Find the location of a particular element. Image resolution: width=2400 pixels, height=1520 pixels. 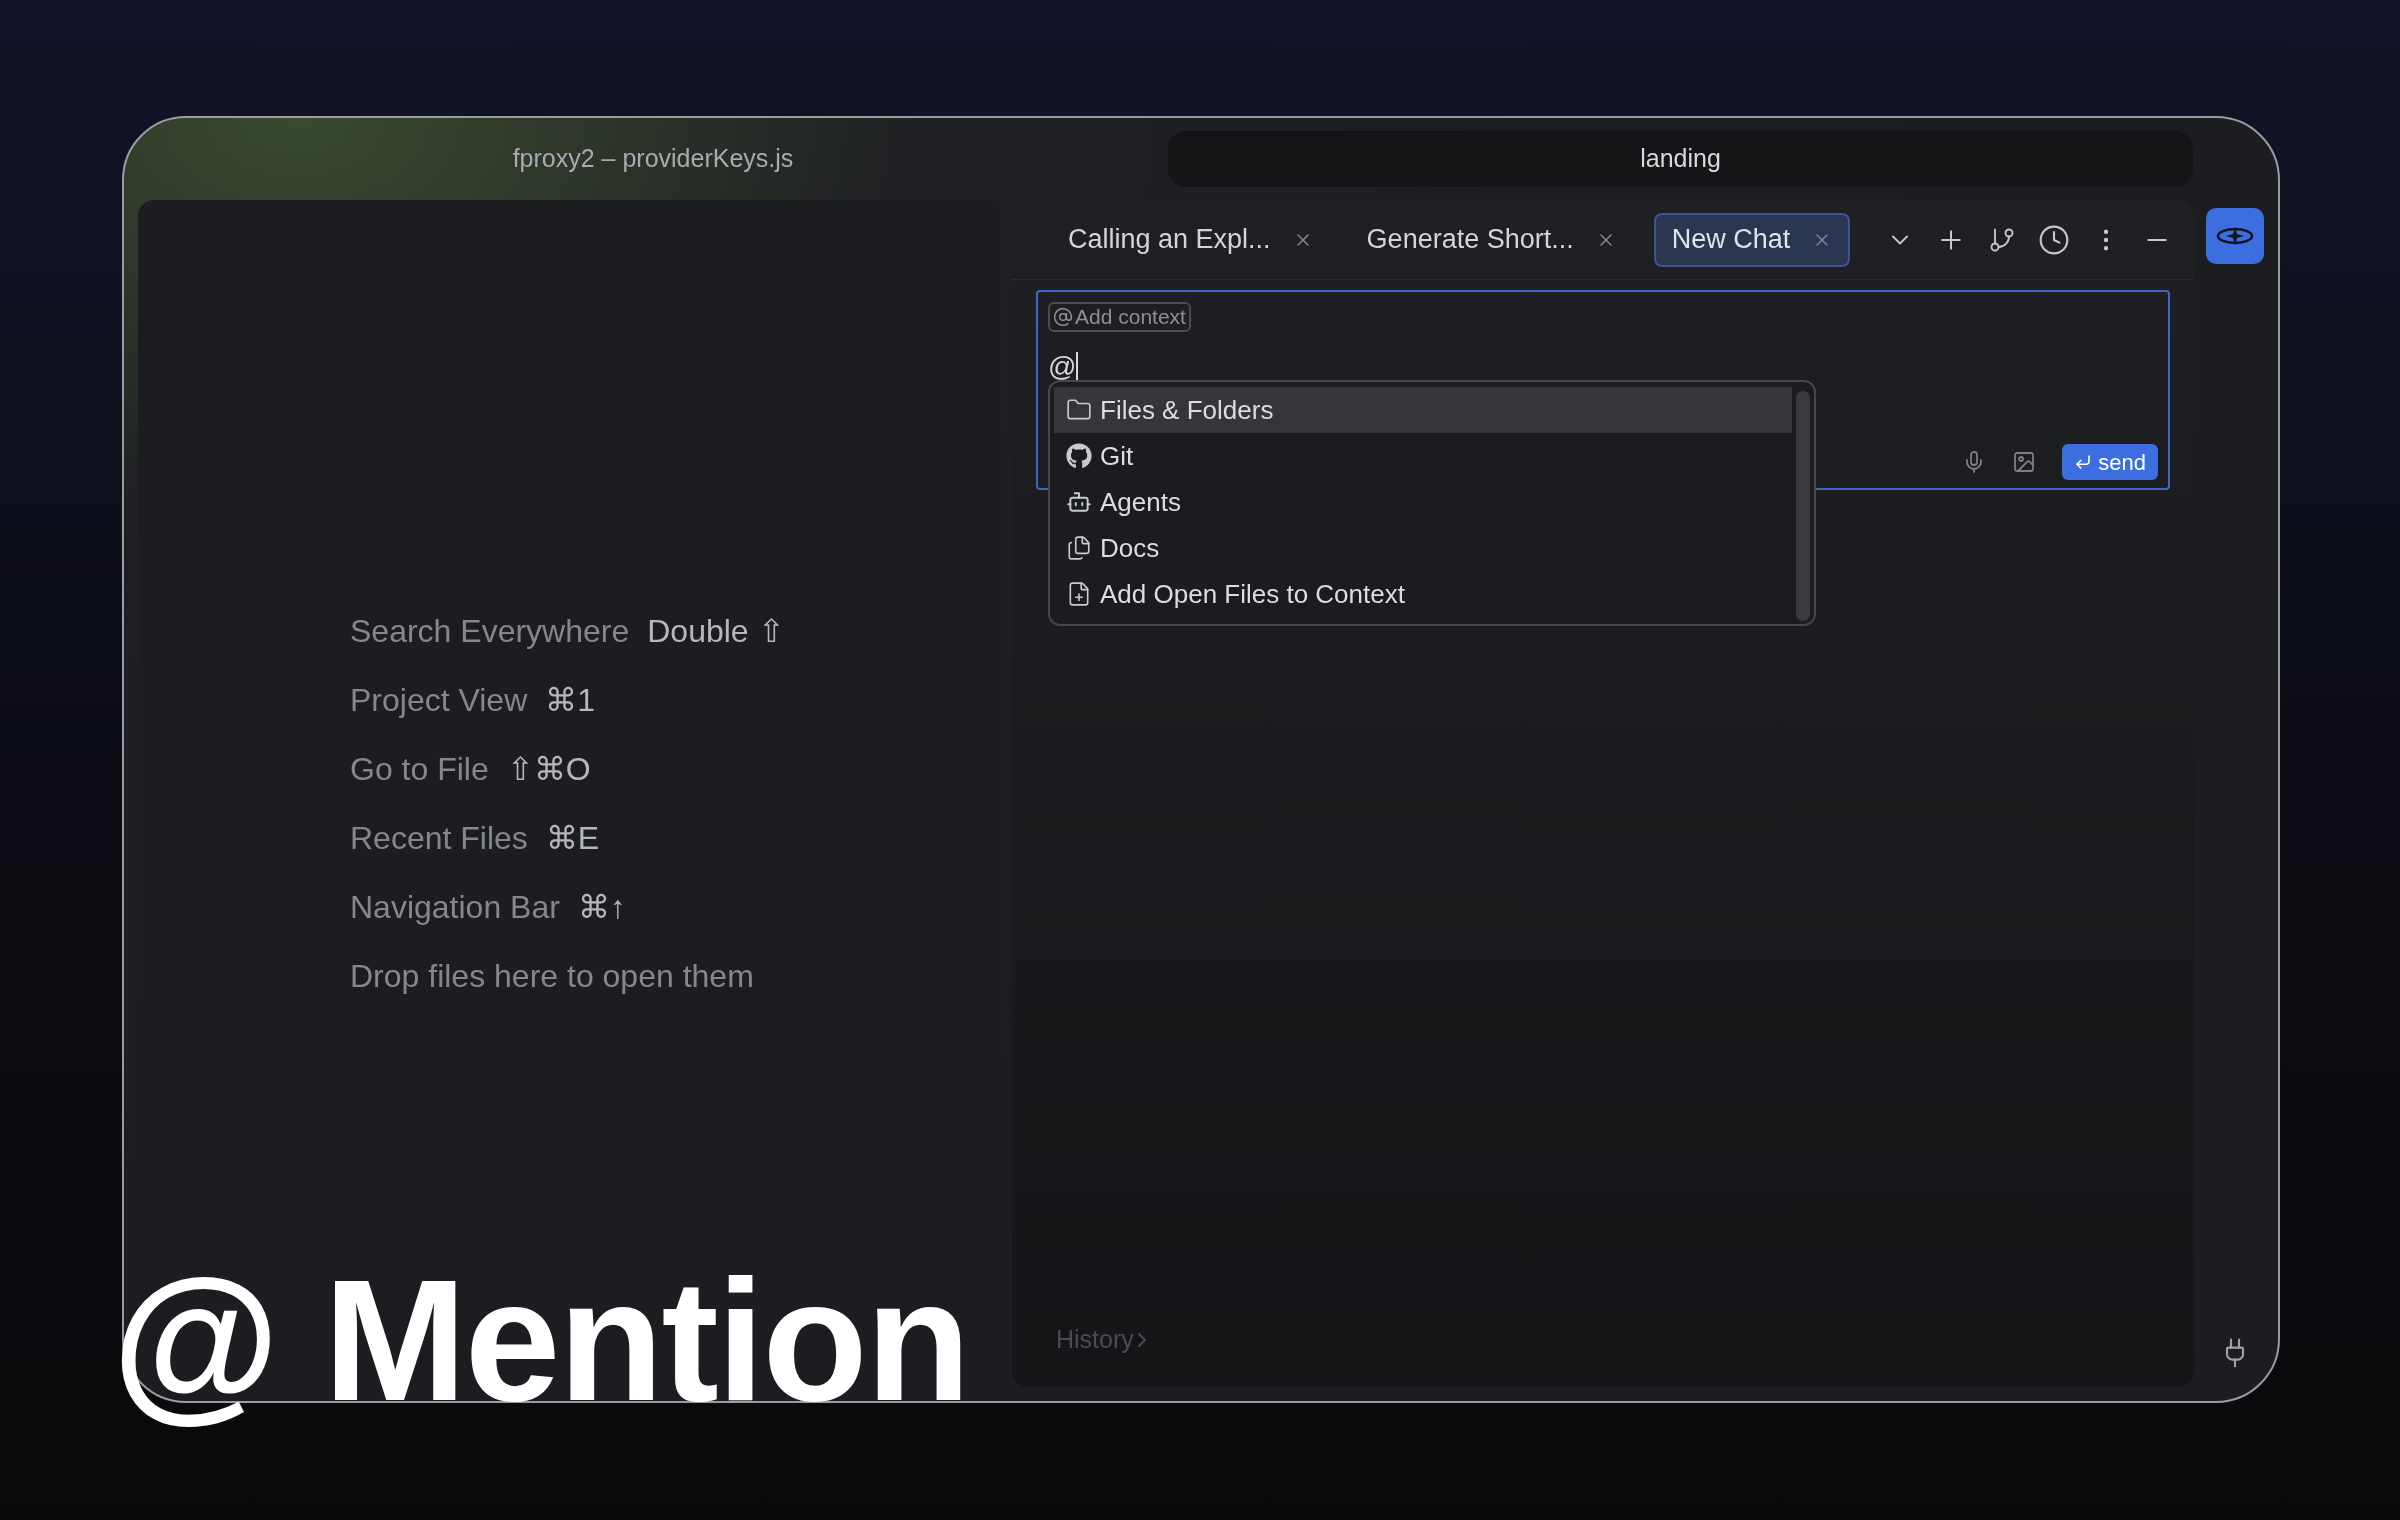

robot-icon is located at coordinates (1079, 502).